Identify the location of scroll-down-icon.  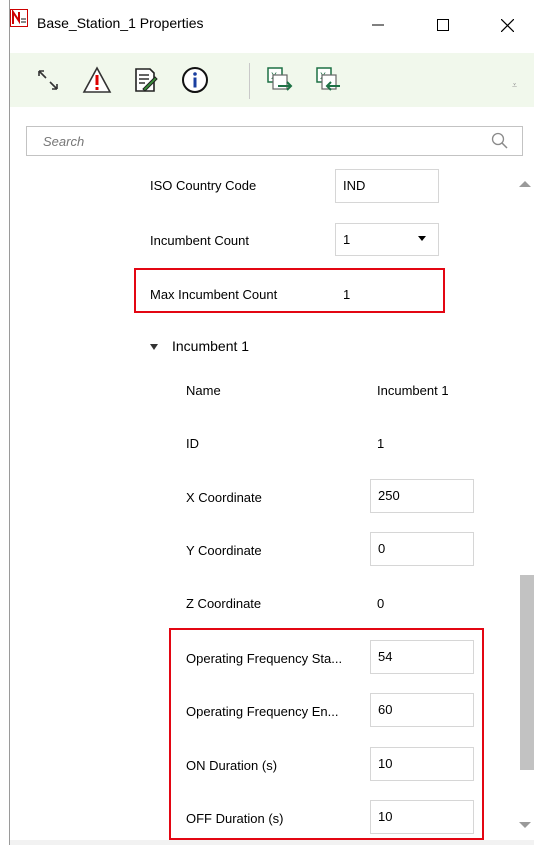
(525, 825).